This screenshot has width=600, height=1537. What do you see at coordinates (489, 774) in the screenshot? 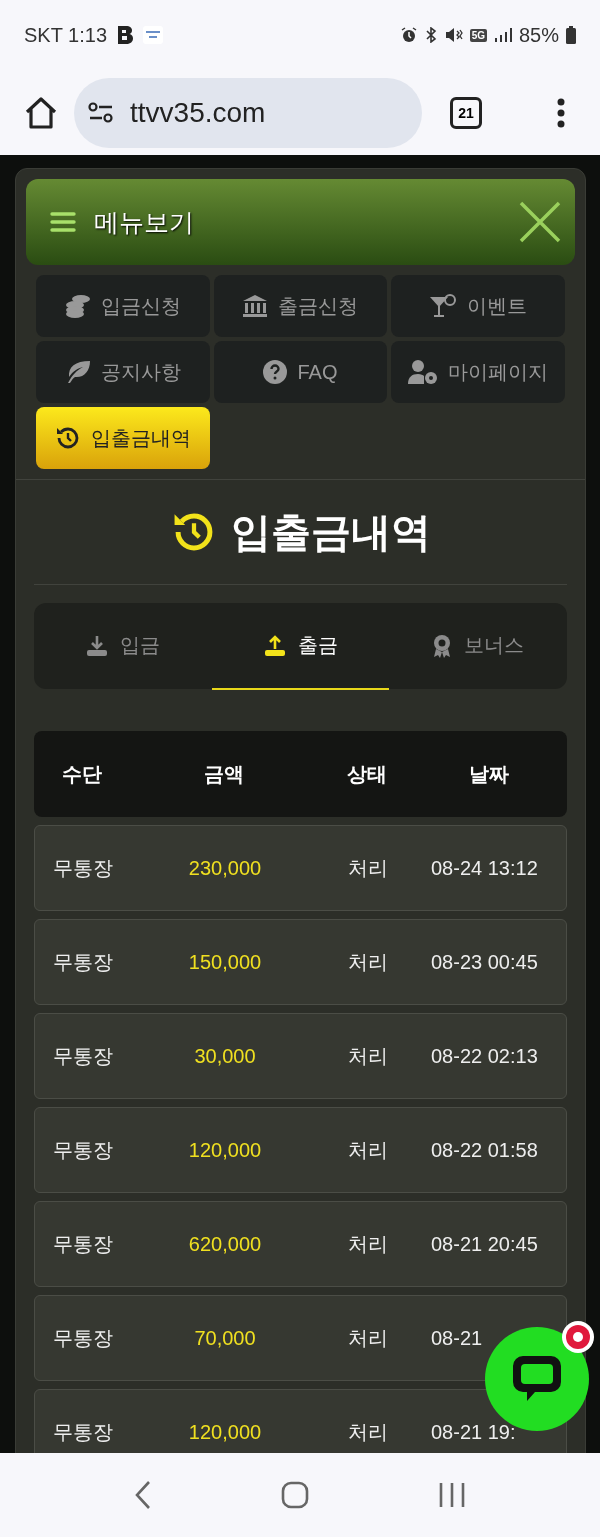
I see `column-header: 날짜` at bounding box center [489, 774].